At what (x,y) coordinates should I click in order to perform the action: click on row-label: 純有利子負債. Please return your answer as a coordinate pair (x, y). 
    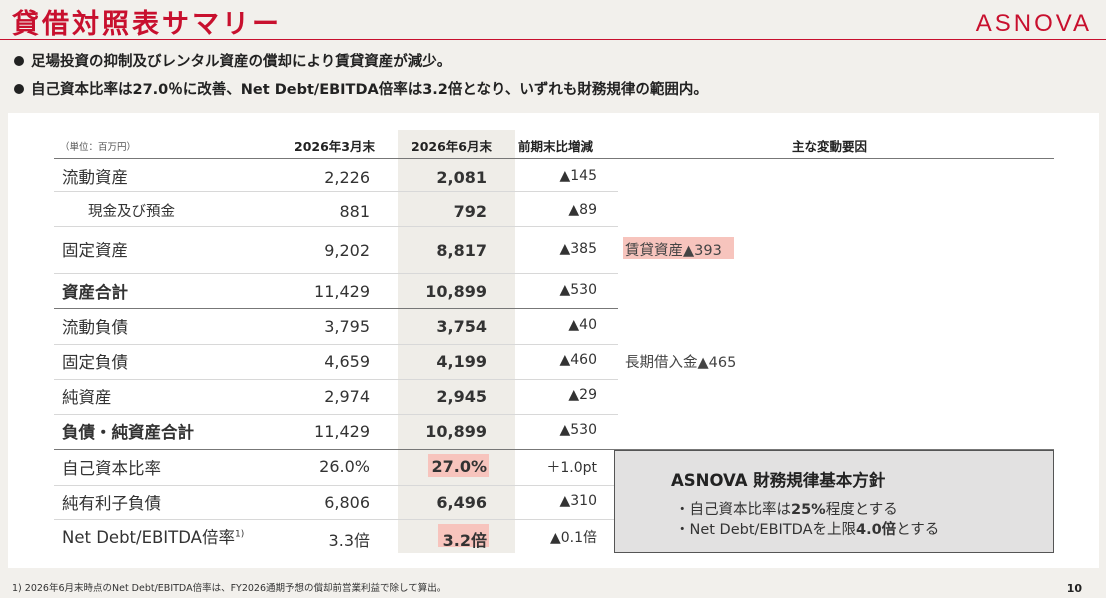
    Looking at the image, I should click on (111, 503).